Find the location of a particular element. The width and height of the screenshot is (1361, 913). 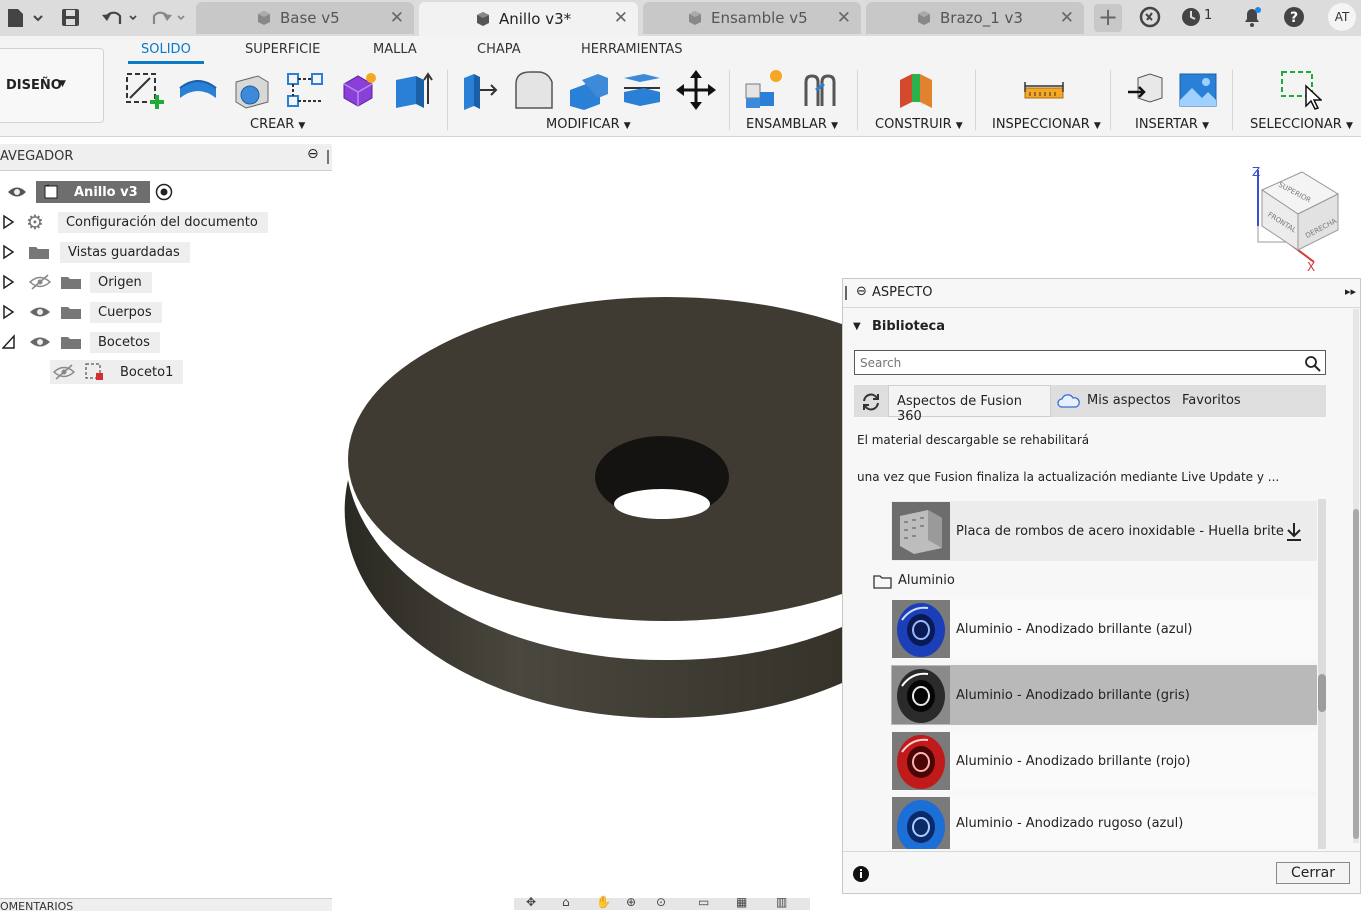

close-button: Cerrar is located at coordinates (1313, 873).